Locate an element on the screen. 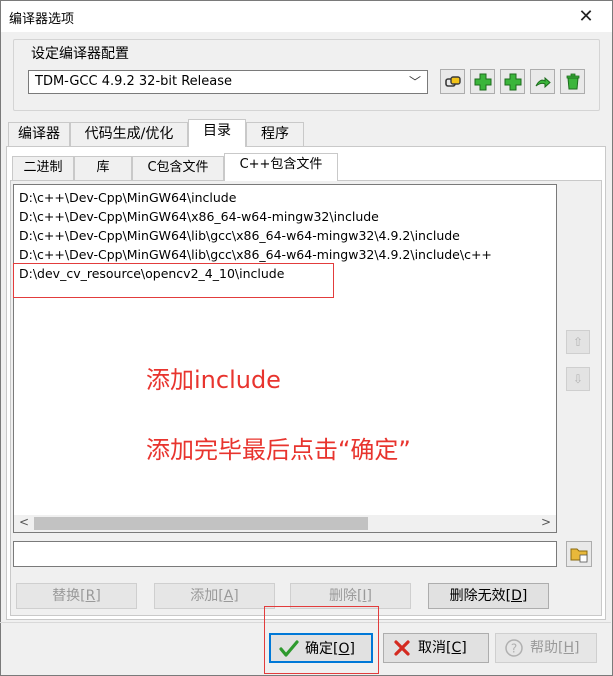 The height and width of the screenshot is (676, 613). tab-binaries: 二进制 is located at coordinates (43, 168).